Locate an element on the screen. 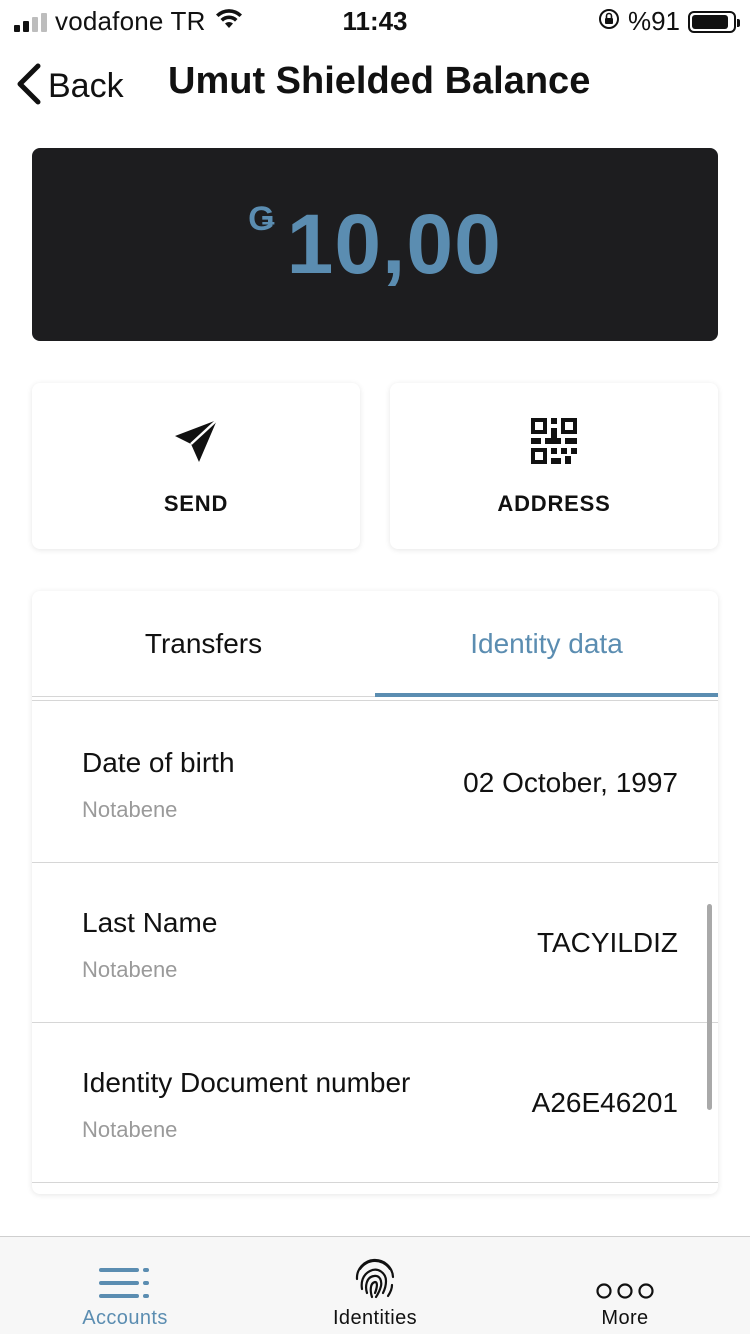  nav-header: Back Umut Shielded Balance is located at coordinates (375, 85).